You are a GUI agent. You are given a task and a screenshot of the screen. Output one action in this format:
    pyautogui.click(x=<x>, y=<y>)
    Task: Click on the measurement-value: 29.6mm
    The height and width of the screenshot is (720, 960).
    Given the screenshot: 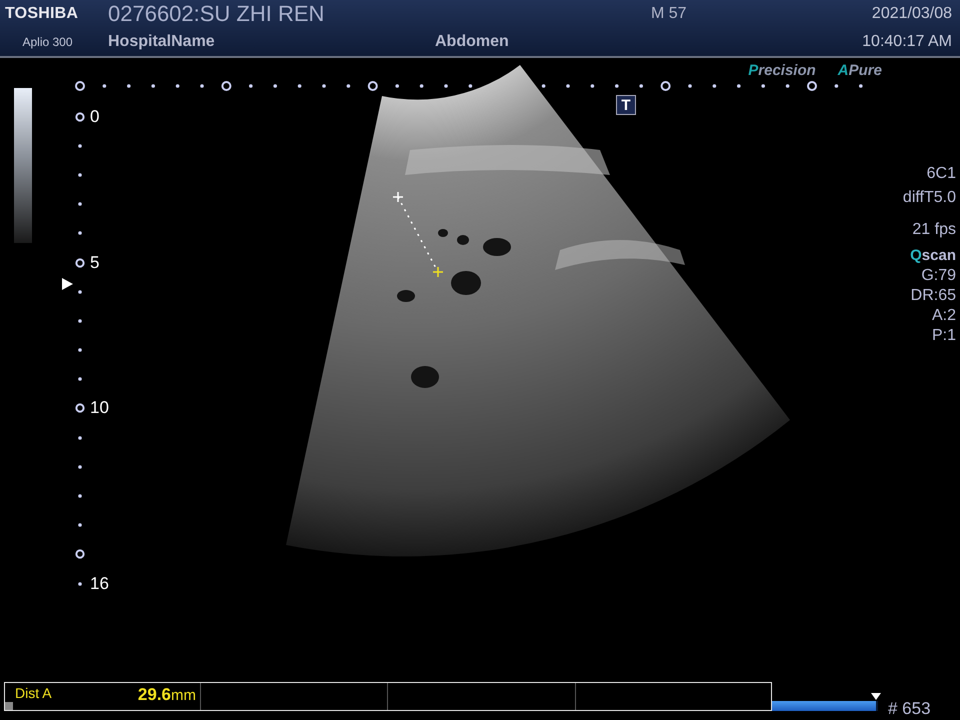 What is the action you would take?
    pyautogui.click(x=167, y=695)
    